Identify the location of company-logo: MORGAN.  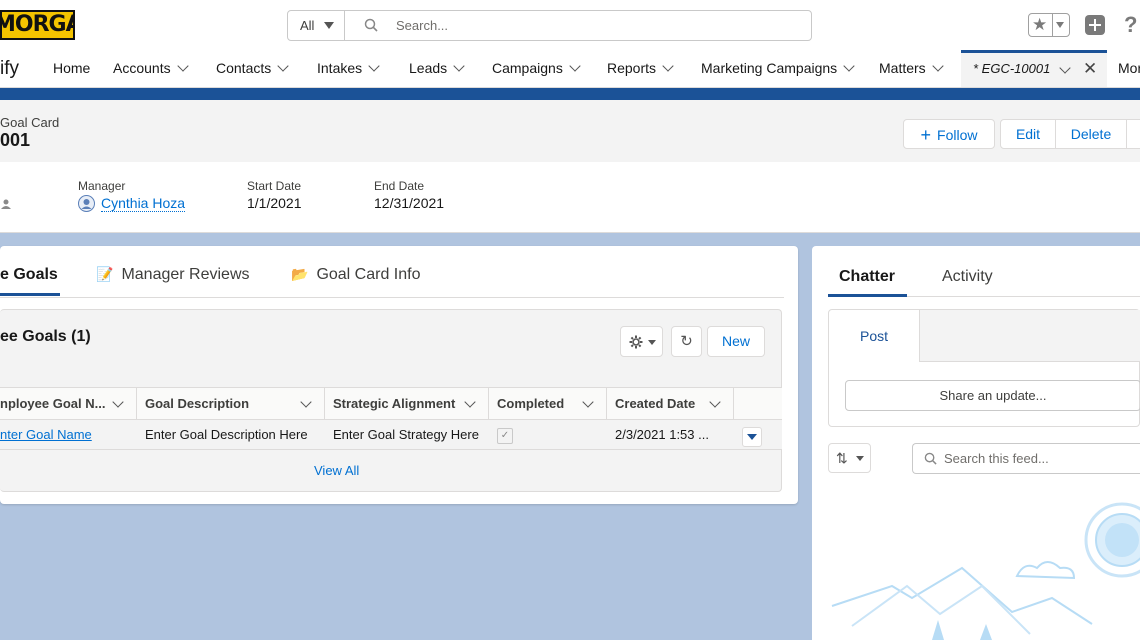
(37, 25).